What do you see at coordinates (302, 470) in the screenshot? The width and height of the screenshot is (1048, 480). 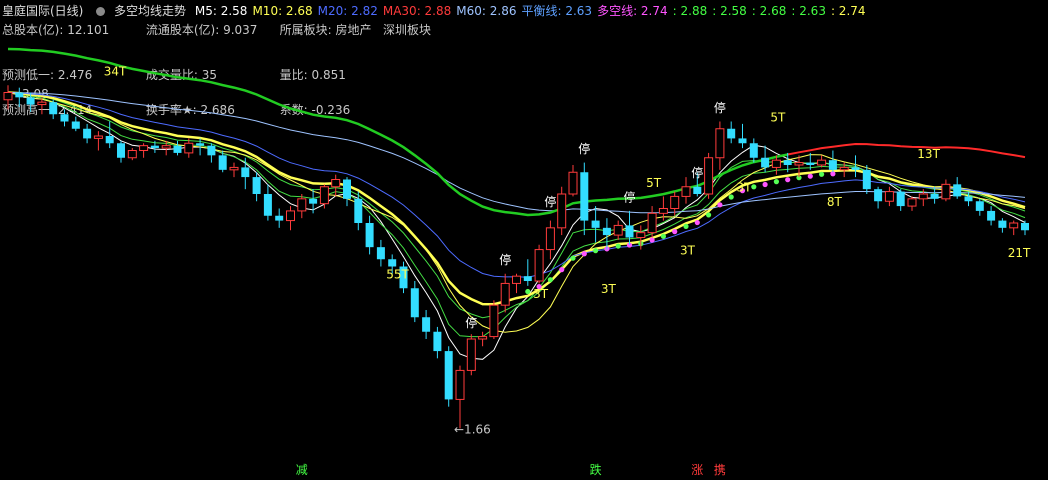 I see `signal-label: 减` at bounding box center [302, 470].